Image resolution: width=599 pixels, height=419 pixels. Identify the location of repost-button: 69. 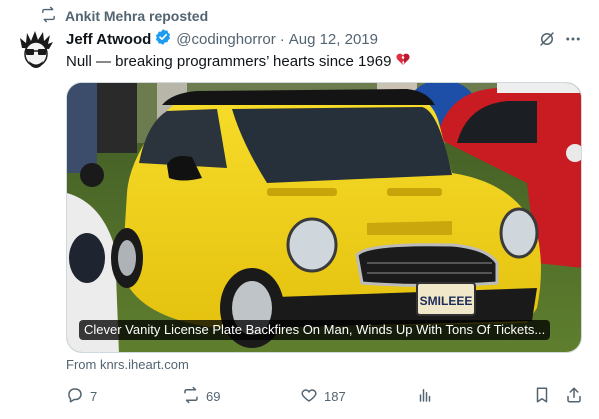
(201, 396).